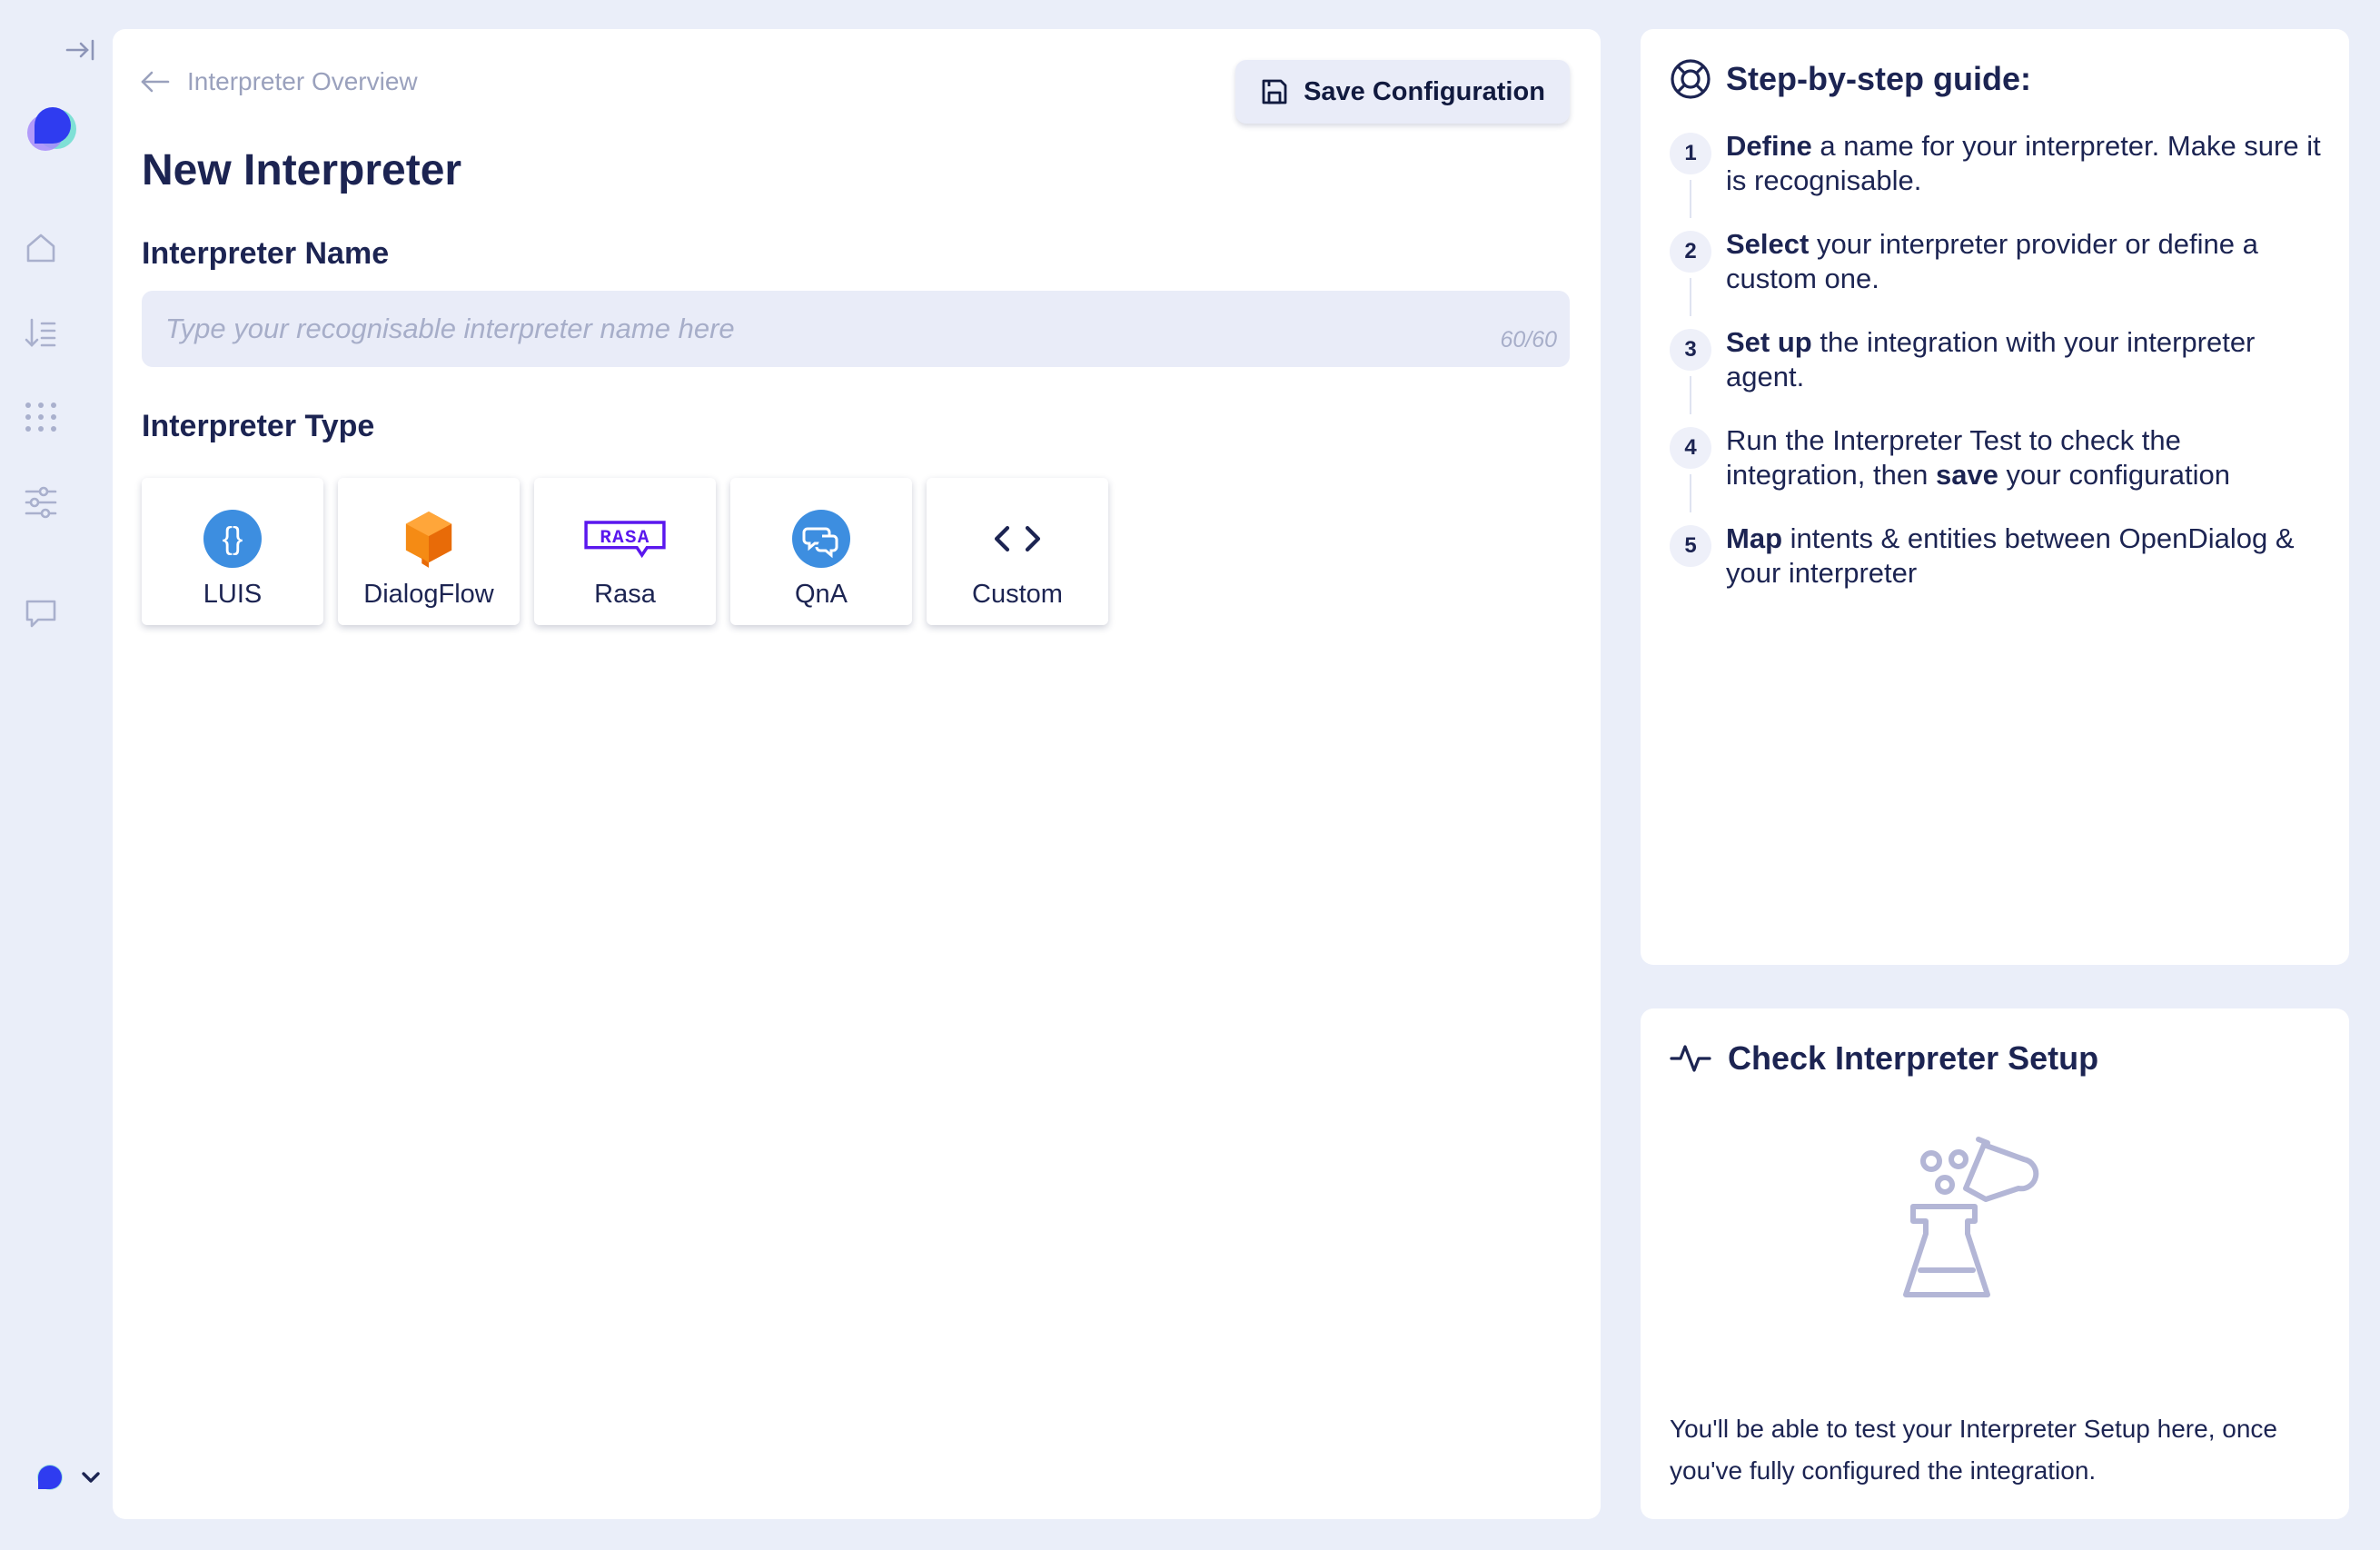 The height and width of the screenshot is (1550, 2380). I want to click on type-option-label: QnA, so click(821, 594).